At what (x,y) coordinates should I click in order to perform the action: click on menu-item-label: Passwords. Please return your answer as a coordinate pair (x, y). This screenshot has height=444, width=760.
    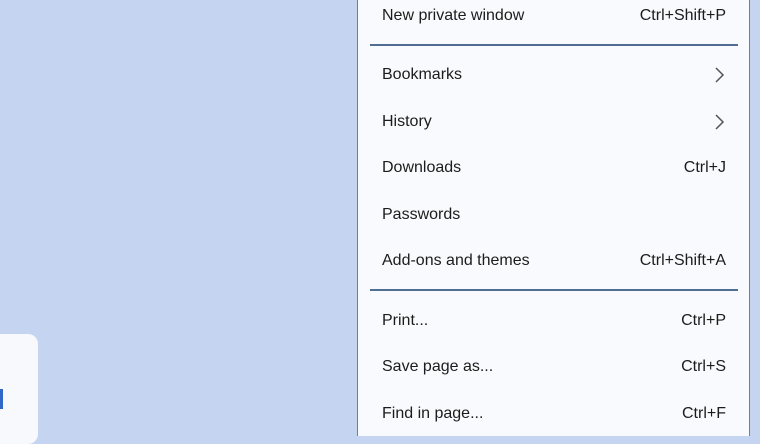
    Looking at the image, I should click on (421, 214).